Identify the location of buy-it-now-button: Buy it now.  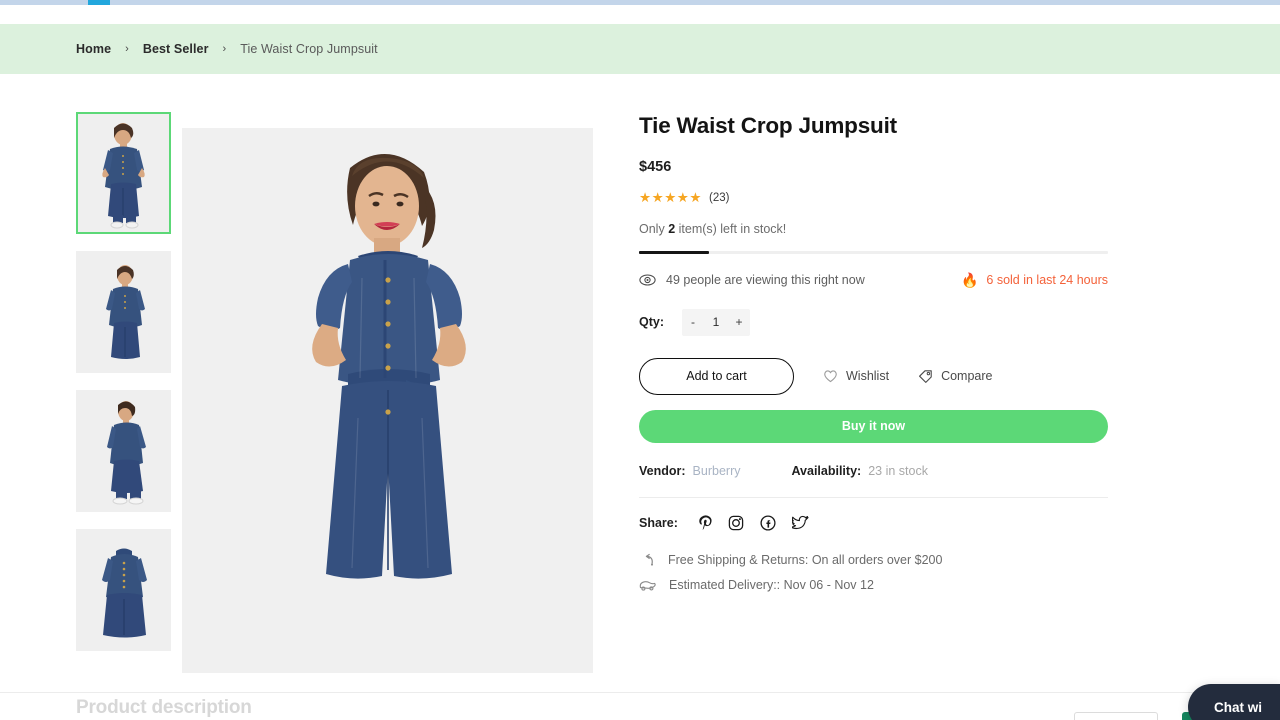
(873, 426).